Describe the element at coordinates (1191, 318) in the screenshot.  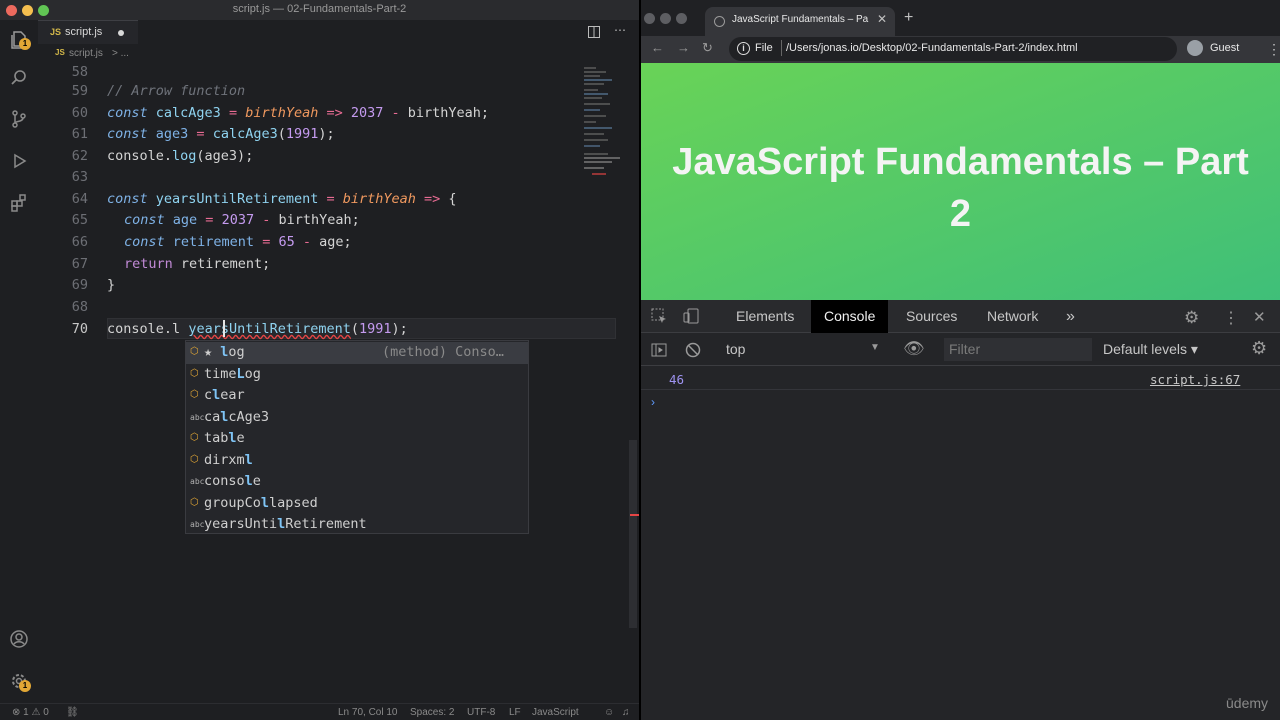
I see `settings-gear-icon: ⚙` at that location.